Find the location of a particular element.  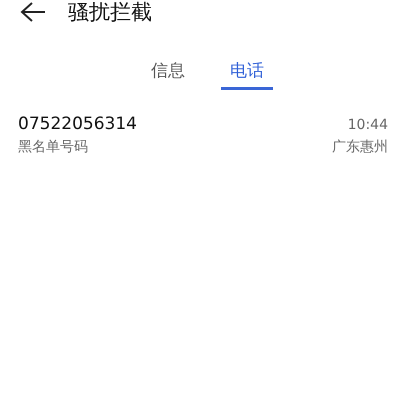

tab: 信息 is located at coordinates (168, 75).